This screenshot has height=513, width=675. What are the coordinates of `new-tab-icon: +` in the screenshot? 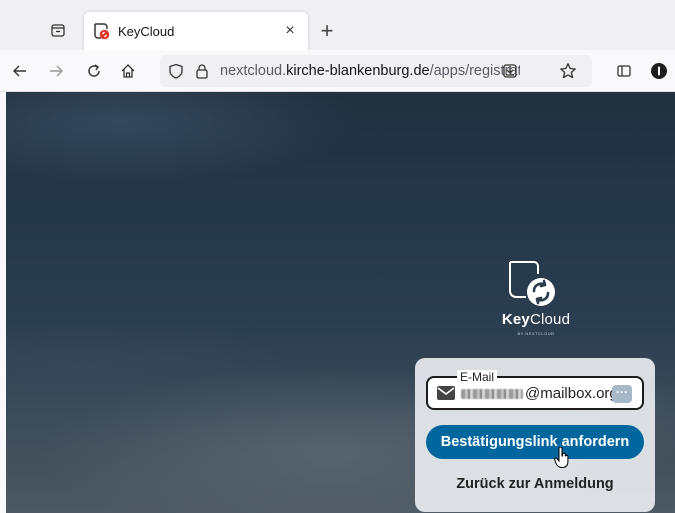 It's located at (327, 31).